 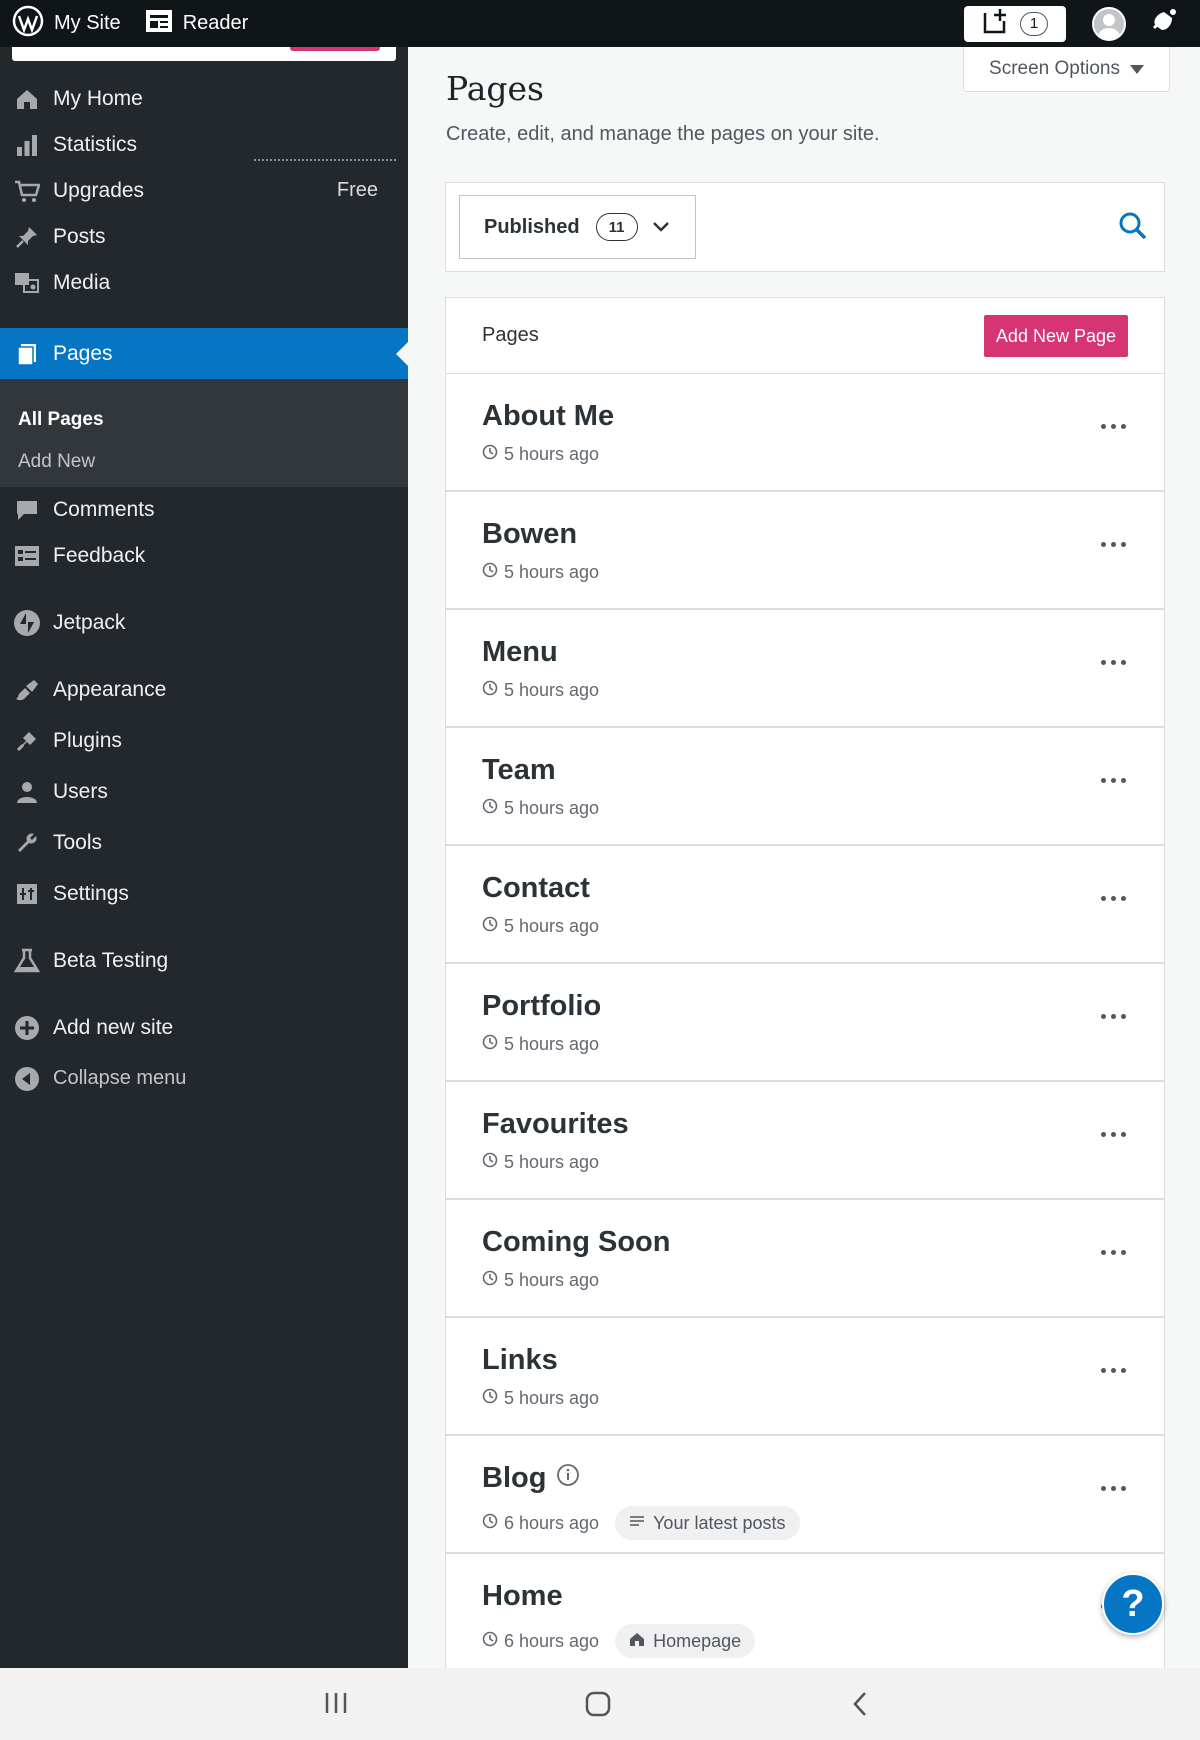 I want to click on page-title-link: Portfolio, so click(x=541, y=1006).